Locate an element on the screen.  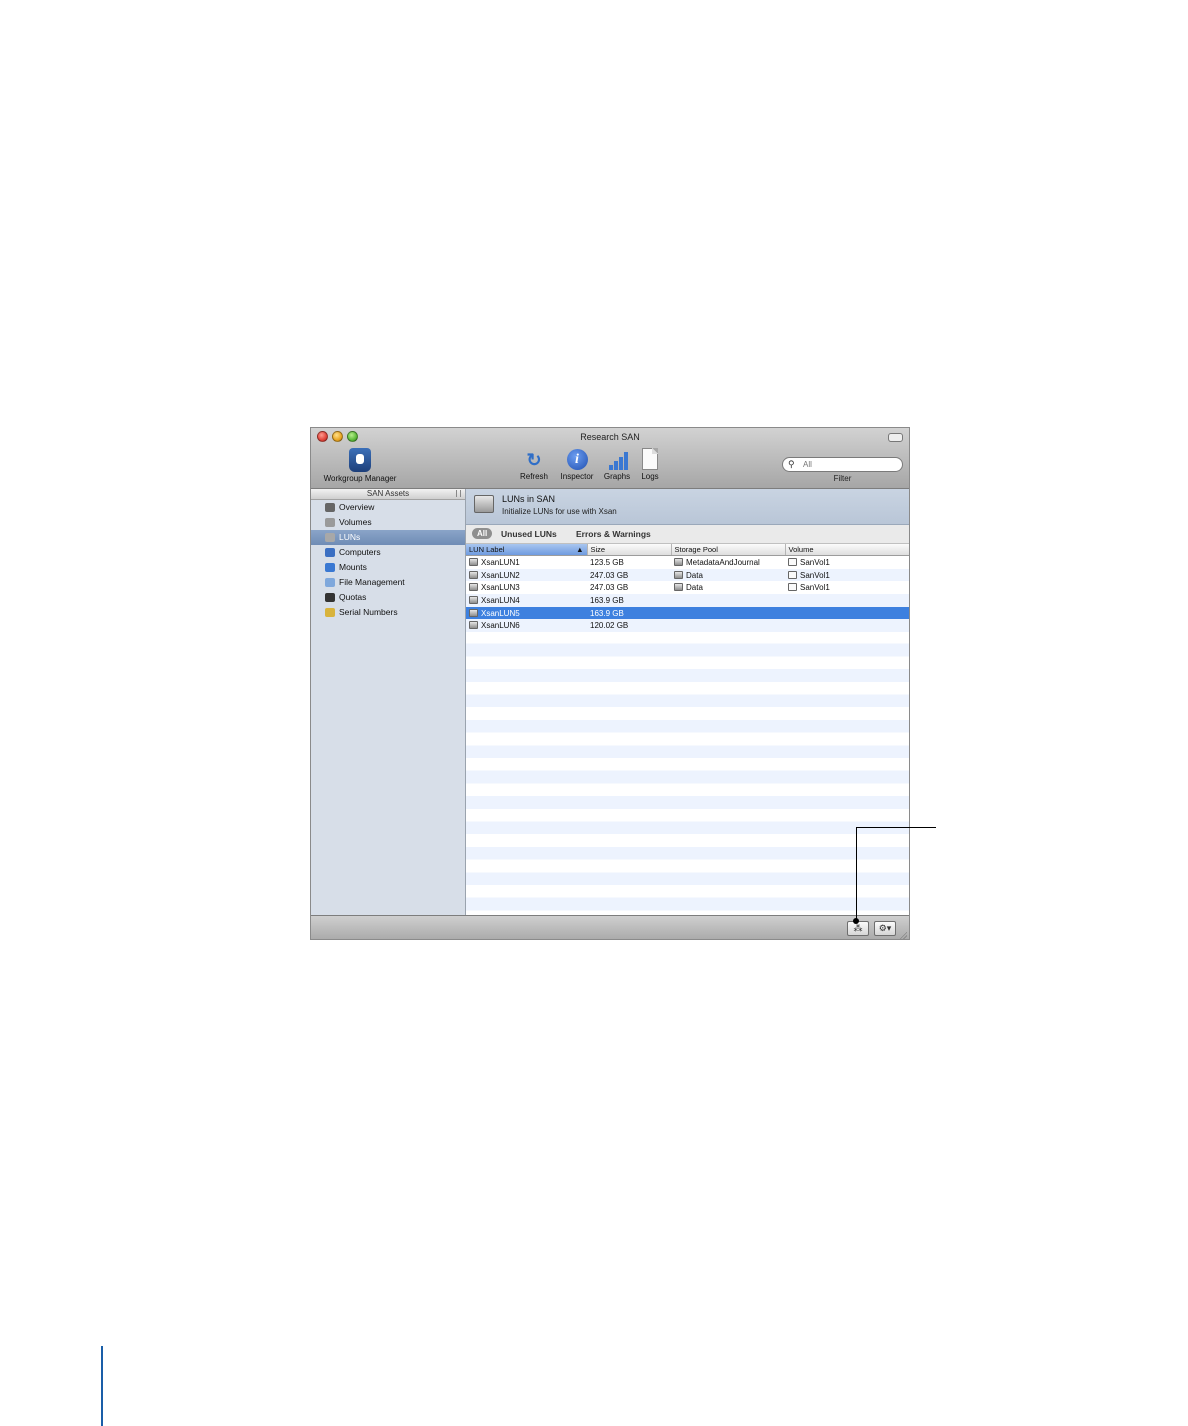
workgroup-manager-button: Workgroup Manager is located at coordinates (360, 465).